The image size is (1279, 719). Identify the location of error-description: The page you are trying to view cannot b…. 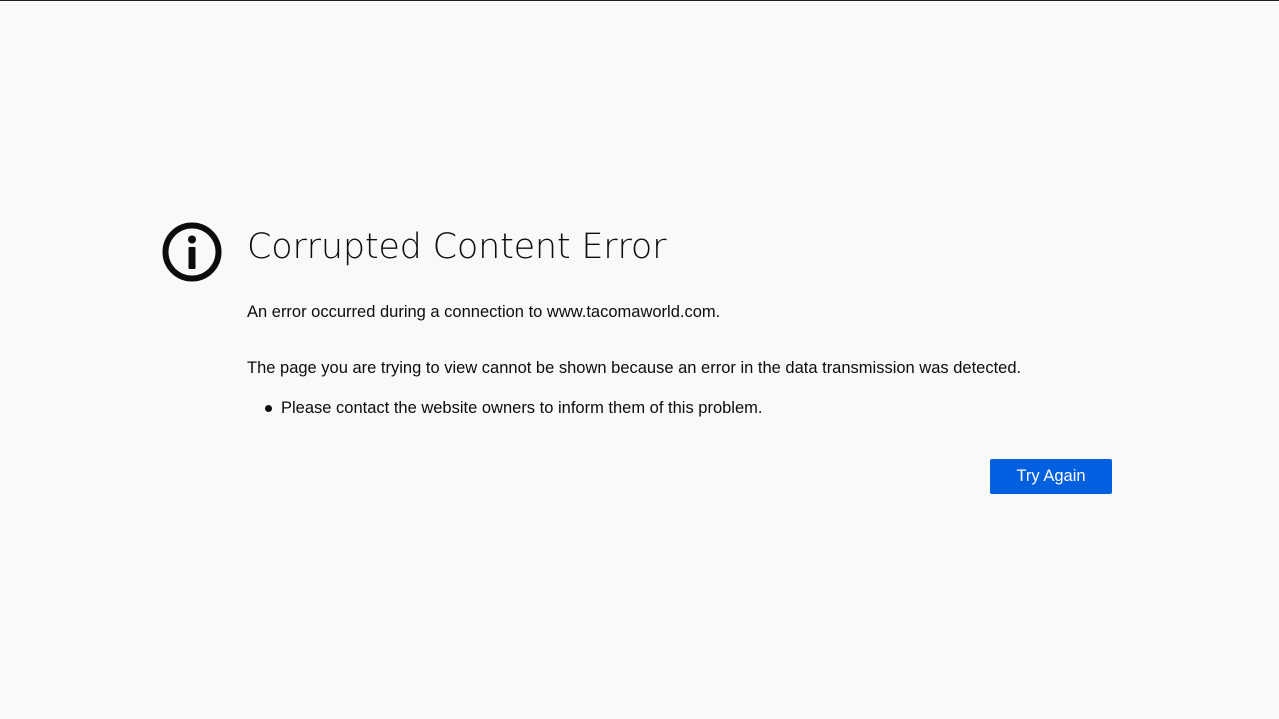
(634, 368).